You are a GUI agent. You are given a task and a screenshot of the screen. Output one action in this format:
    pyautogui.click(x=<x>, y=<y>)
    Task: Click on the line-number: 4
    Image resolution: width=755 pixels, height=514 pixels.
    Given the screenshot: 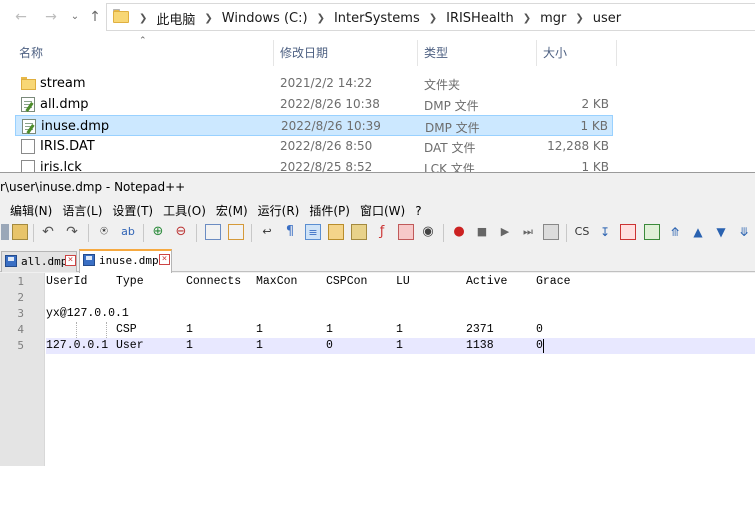 What is the action you would take?
    pyautogui.click(x=20, y=329)
    